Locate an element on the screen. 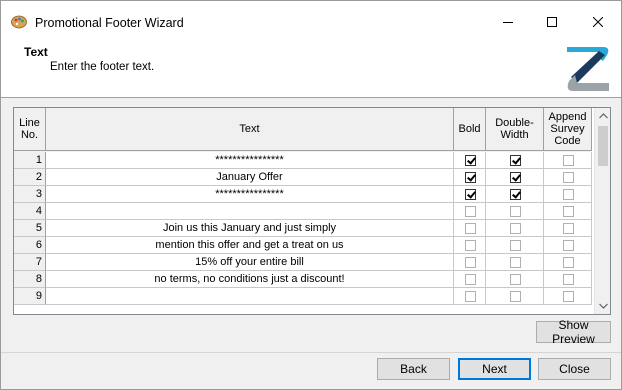 The width and height of the screenshot is (622, 390). table-row: 7 15% off your entire bill is located at coordinates (303, 262).